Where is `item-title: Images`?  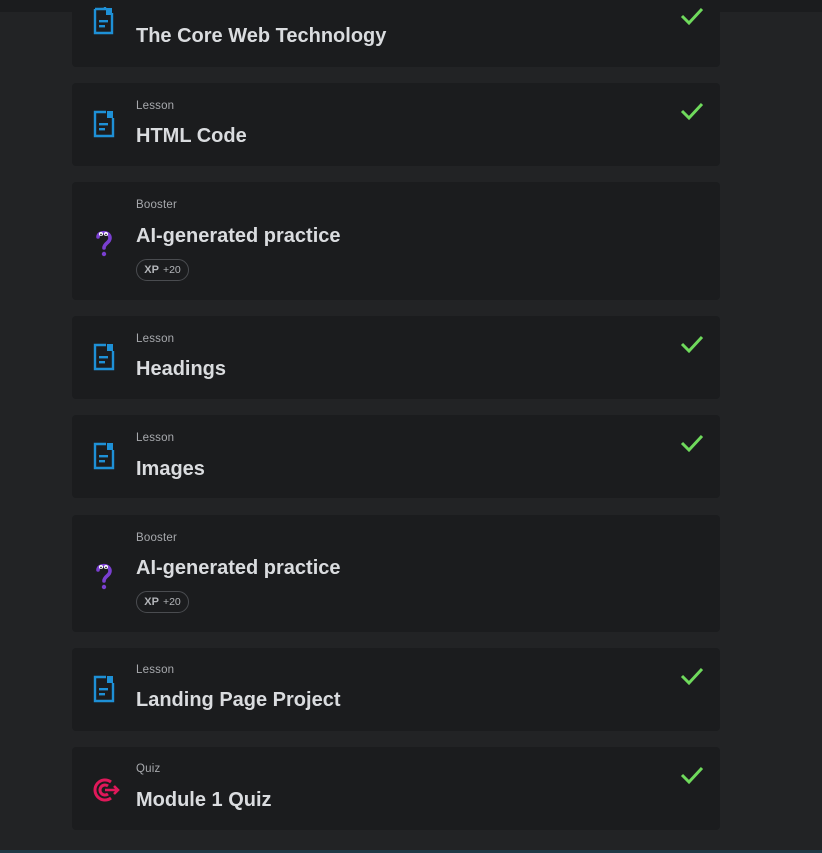 item-title: Images is located at coordinates (170, 469).